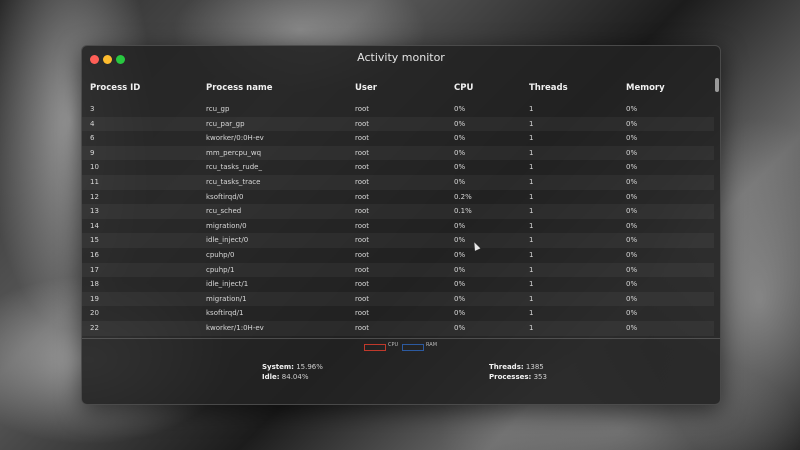 The image size is (800, 450). I want to click on cell-process-name: rcu_gp, so click(218, 109).